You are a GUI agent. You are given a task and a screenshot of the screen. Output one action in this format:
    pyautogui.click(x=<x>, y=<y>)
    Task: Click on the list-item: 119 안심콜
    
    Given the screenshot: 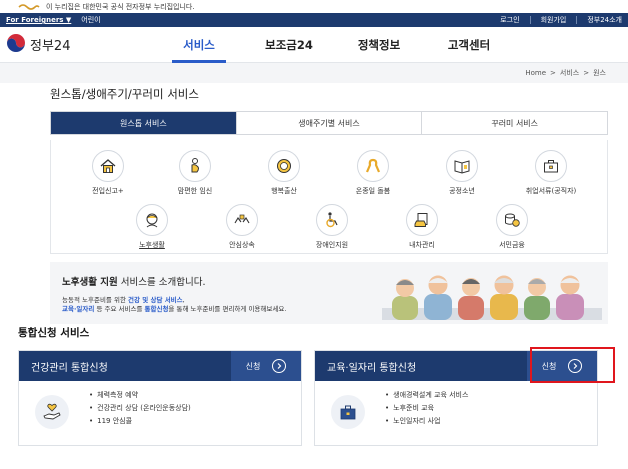 What is the action you would take?
    pyautogui.click(x=140, y=421)
    